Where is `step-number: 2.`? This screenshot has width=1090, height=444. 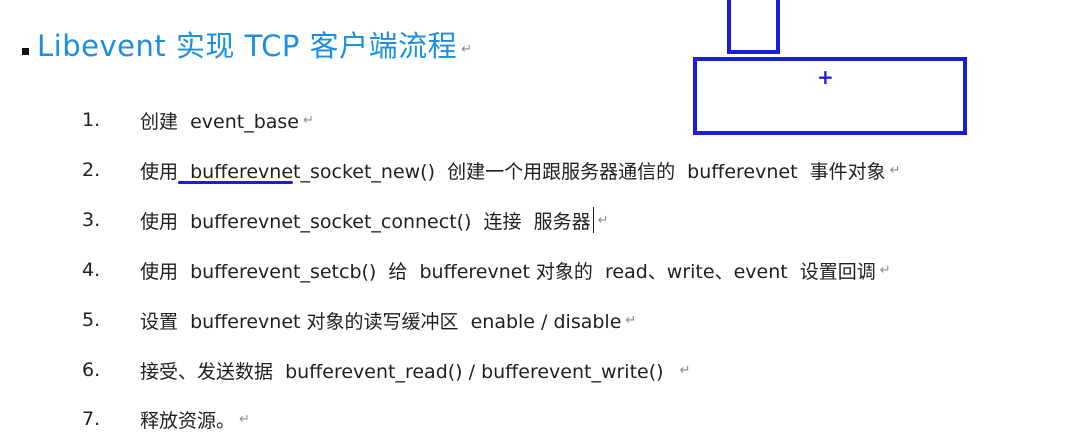 step-number: 2. is located at coordinates (91, 170).